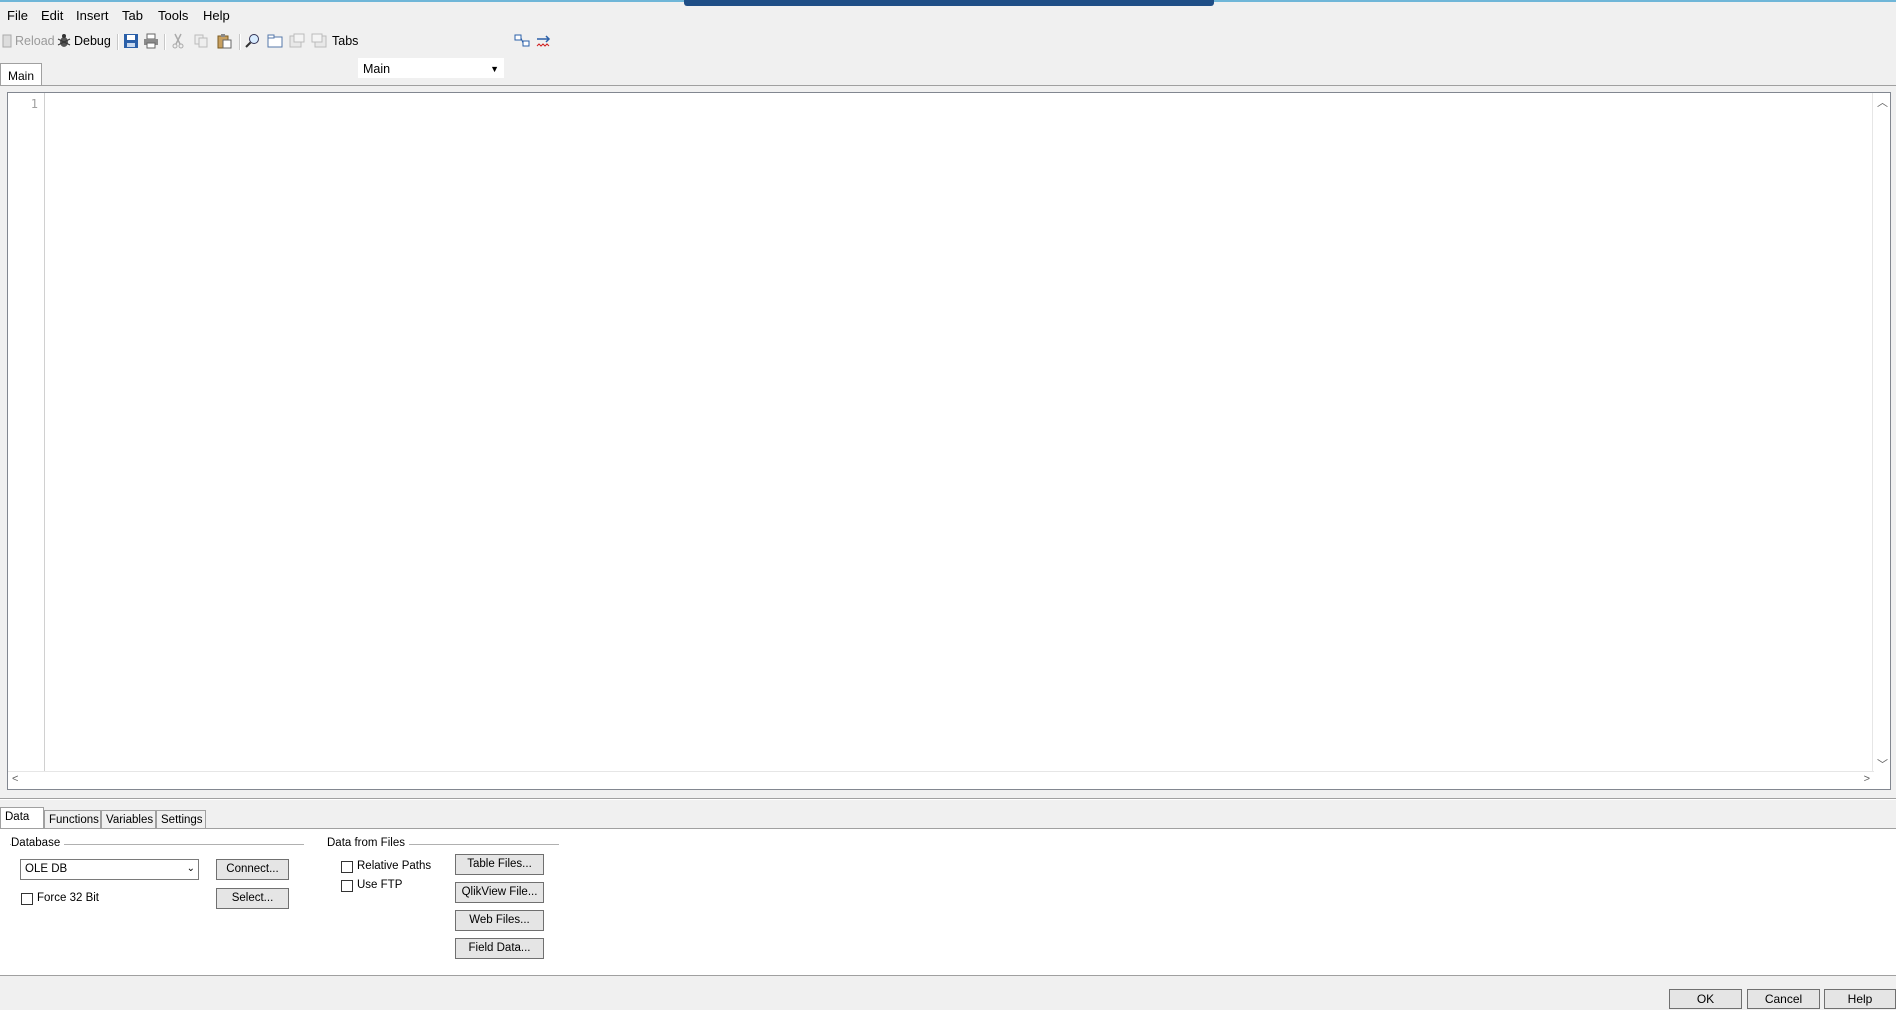 This screenshot has height=1010, width=1896. Describe the element at coordinates (1783, 999) in the screenshot. I see `cancel-button: Cancel` at that location.